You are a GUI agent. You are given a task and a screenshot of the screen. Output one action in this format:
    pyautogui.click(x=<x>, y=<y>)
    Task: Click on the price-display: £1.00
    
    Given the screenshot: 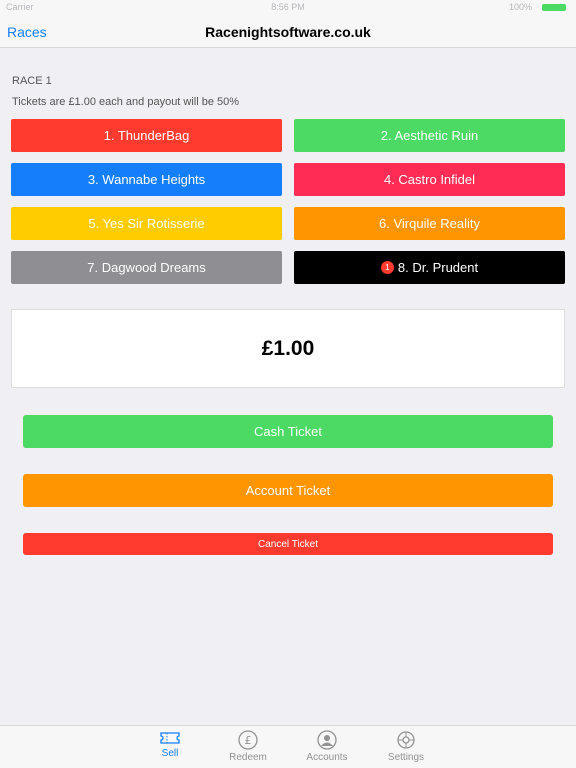 What is the action you would take?
    pyautogui.click(x=288, y=348)
    